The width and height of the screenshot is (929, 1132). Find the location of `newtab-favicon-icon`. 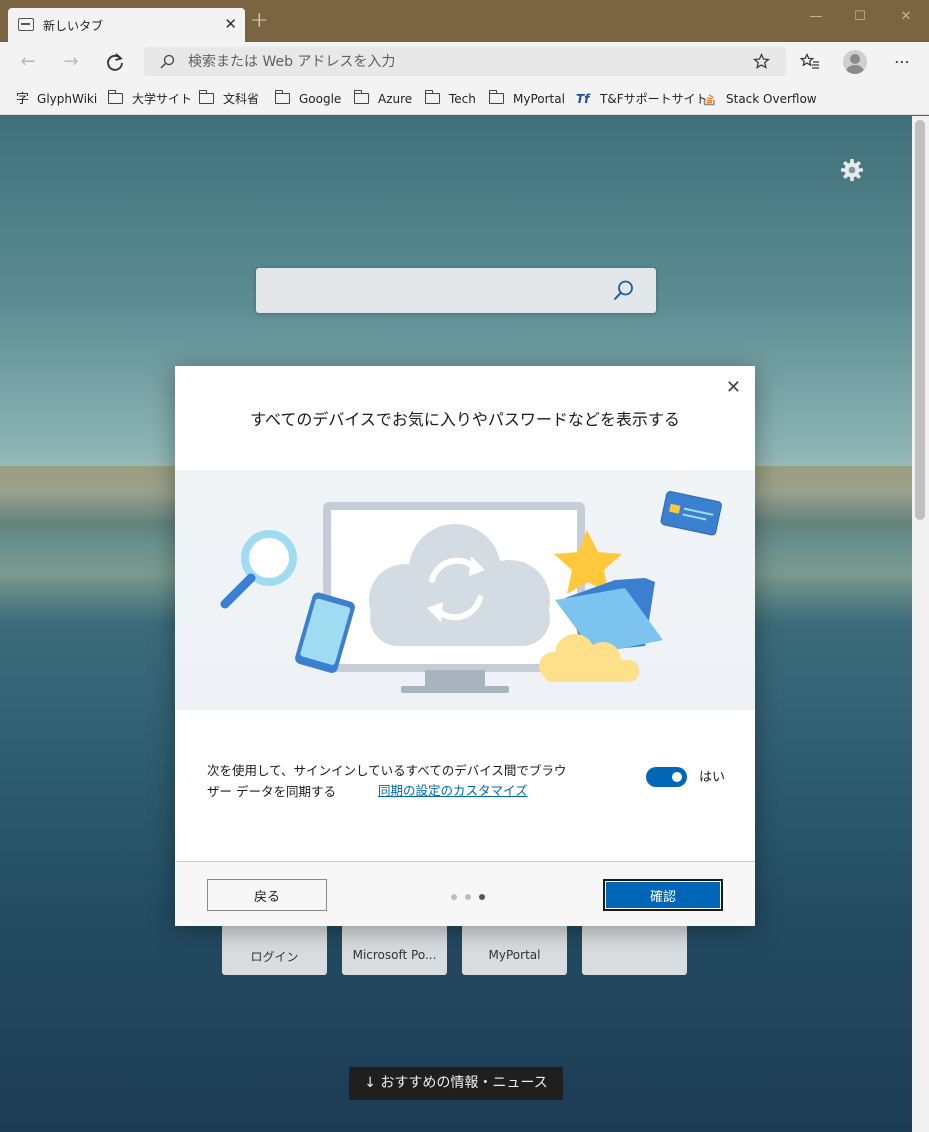

newtab-favicon-icon is located at coordinates (26, 24).